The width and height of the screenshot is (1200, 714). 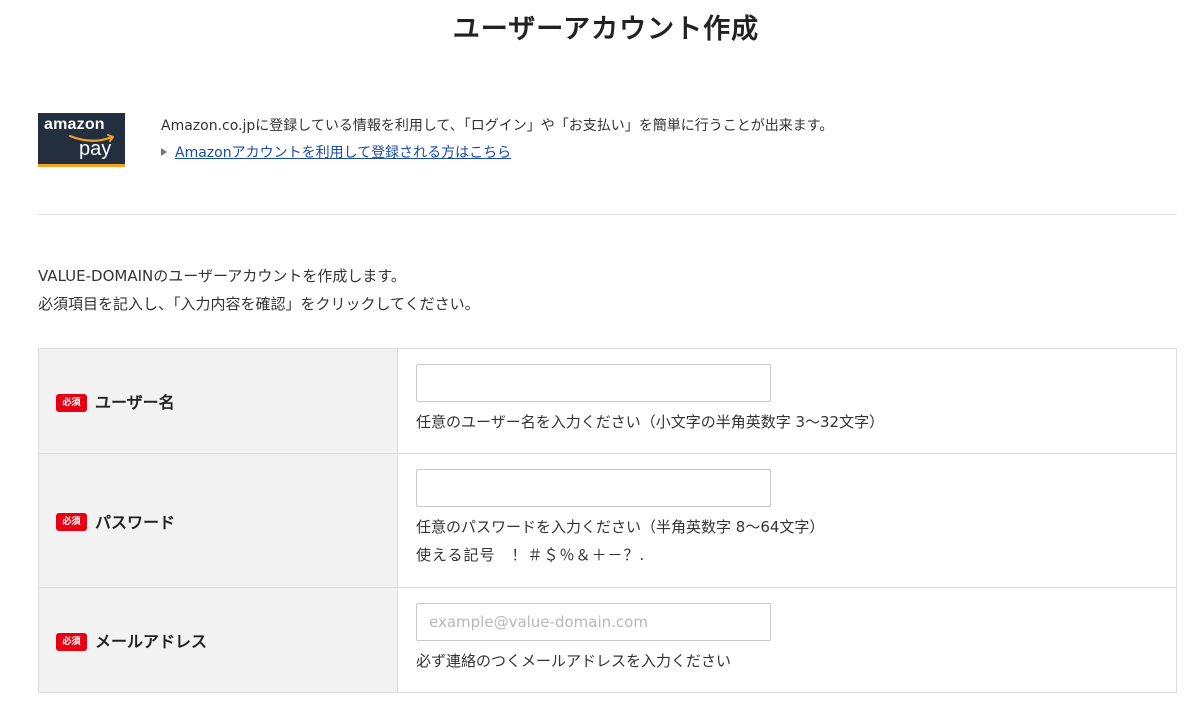 I want to click on amazon-logo-word: amazon, so click(x=74, y=124).